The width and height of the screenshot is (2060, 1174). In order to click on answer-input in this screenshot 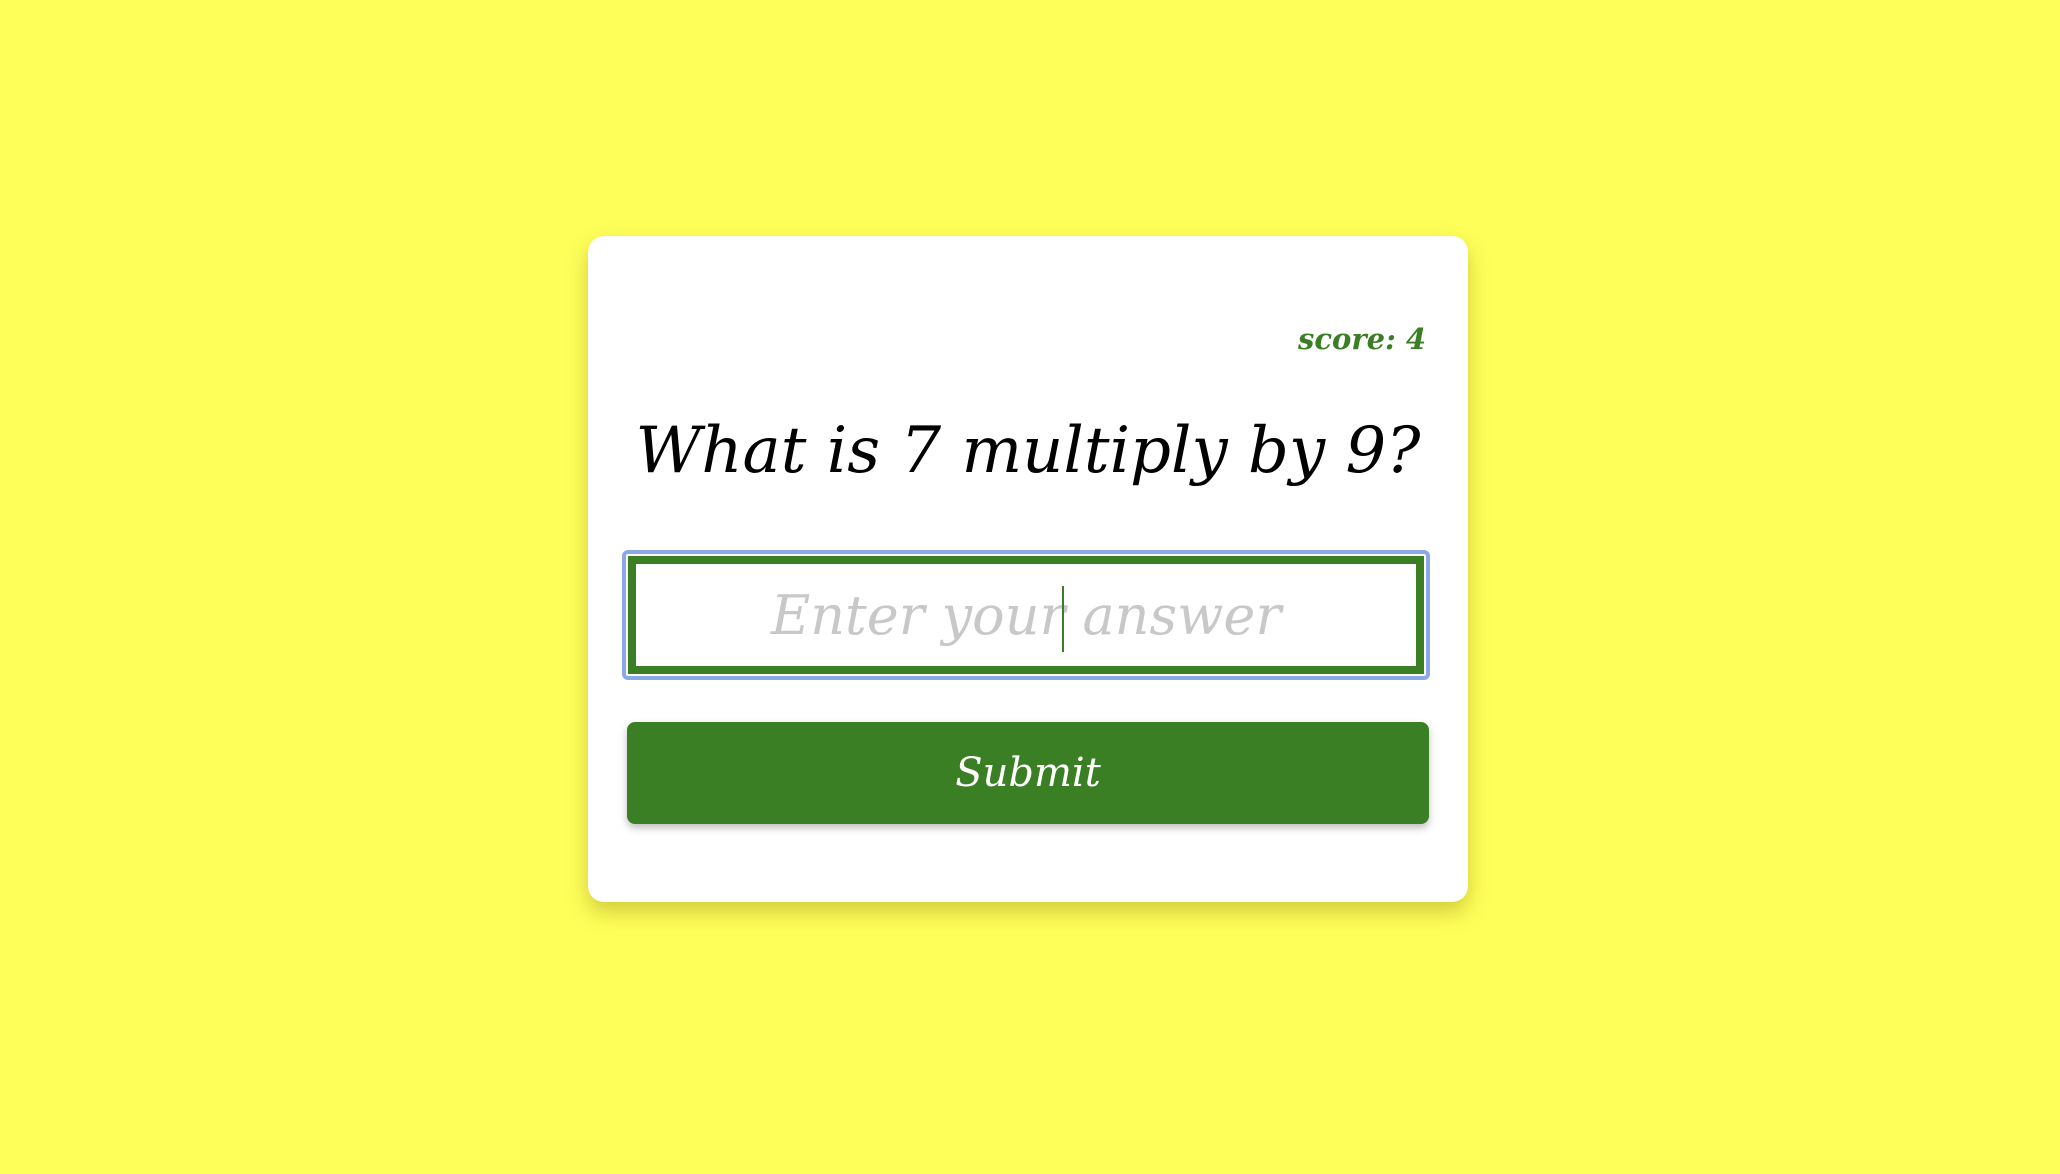, I will do `click(1026, 615)`.